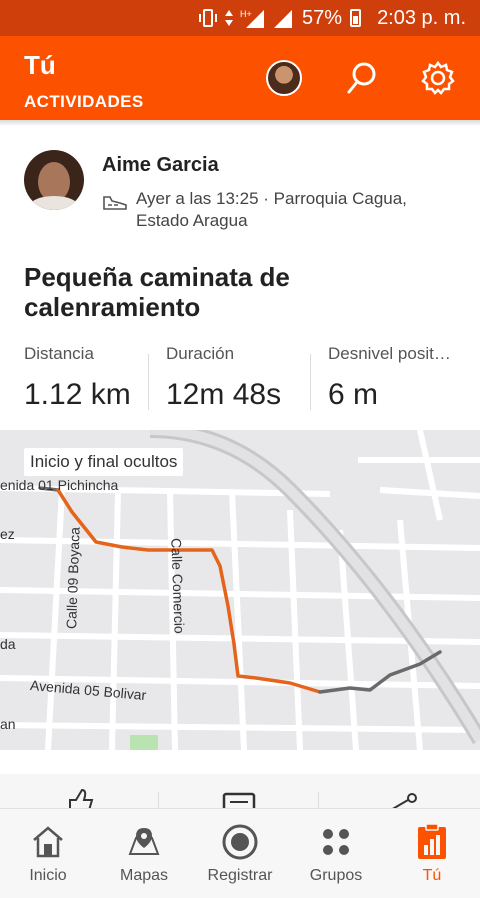 The image size is (480, 898). I want to click on nav-label: Inicio, so click(48, 875).